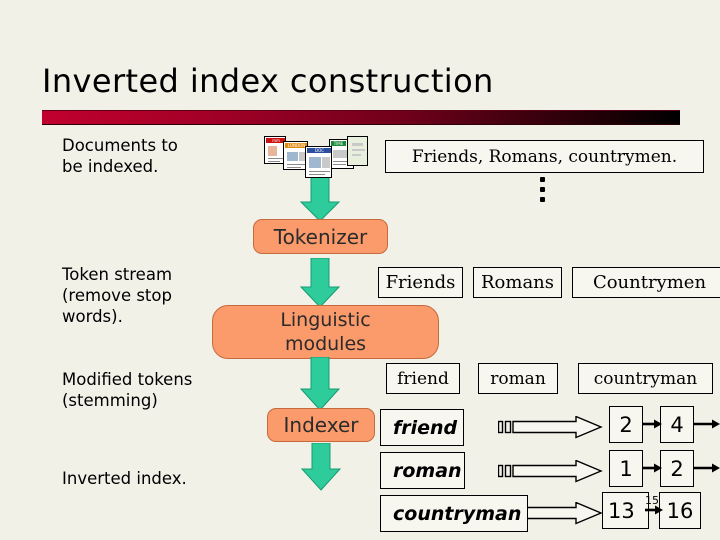 The width and height of the screenshot is (720, 540). I want to click on process-indexer: Indexer, so click(321, 425).